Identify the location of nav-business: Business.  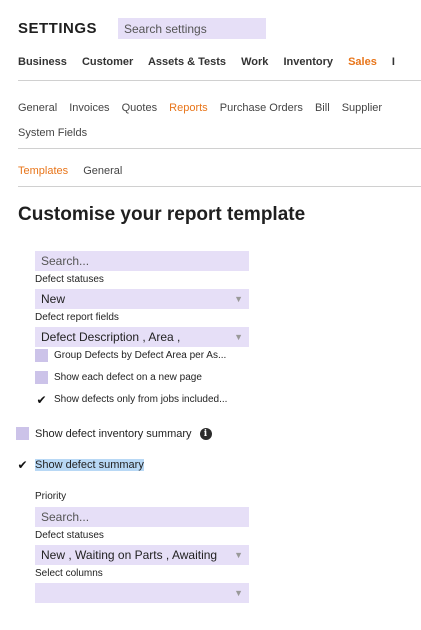
(42, 62).